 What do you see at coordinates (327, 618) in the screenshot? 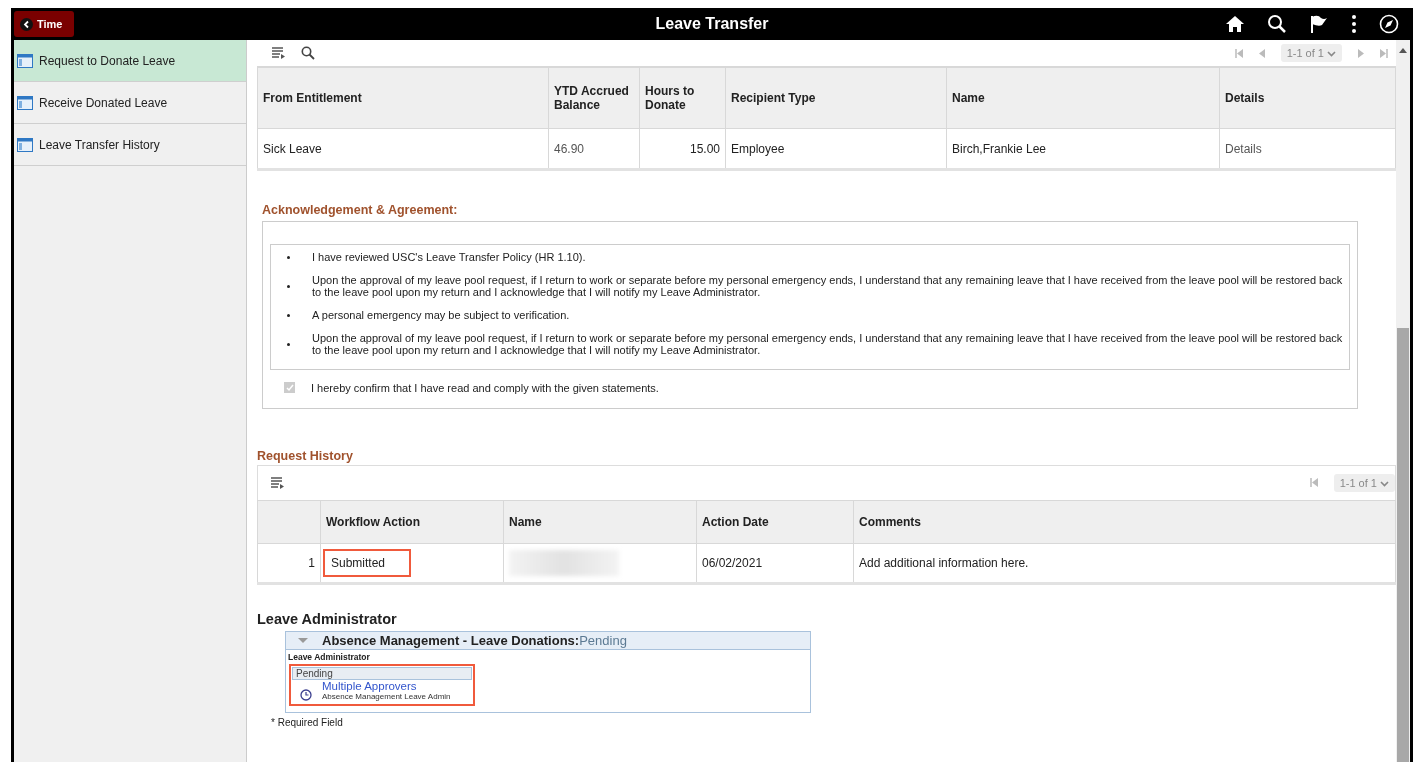
I see `section-title: Leave Administrator` at bounding box center [327, 618].